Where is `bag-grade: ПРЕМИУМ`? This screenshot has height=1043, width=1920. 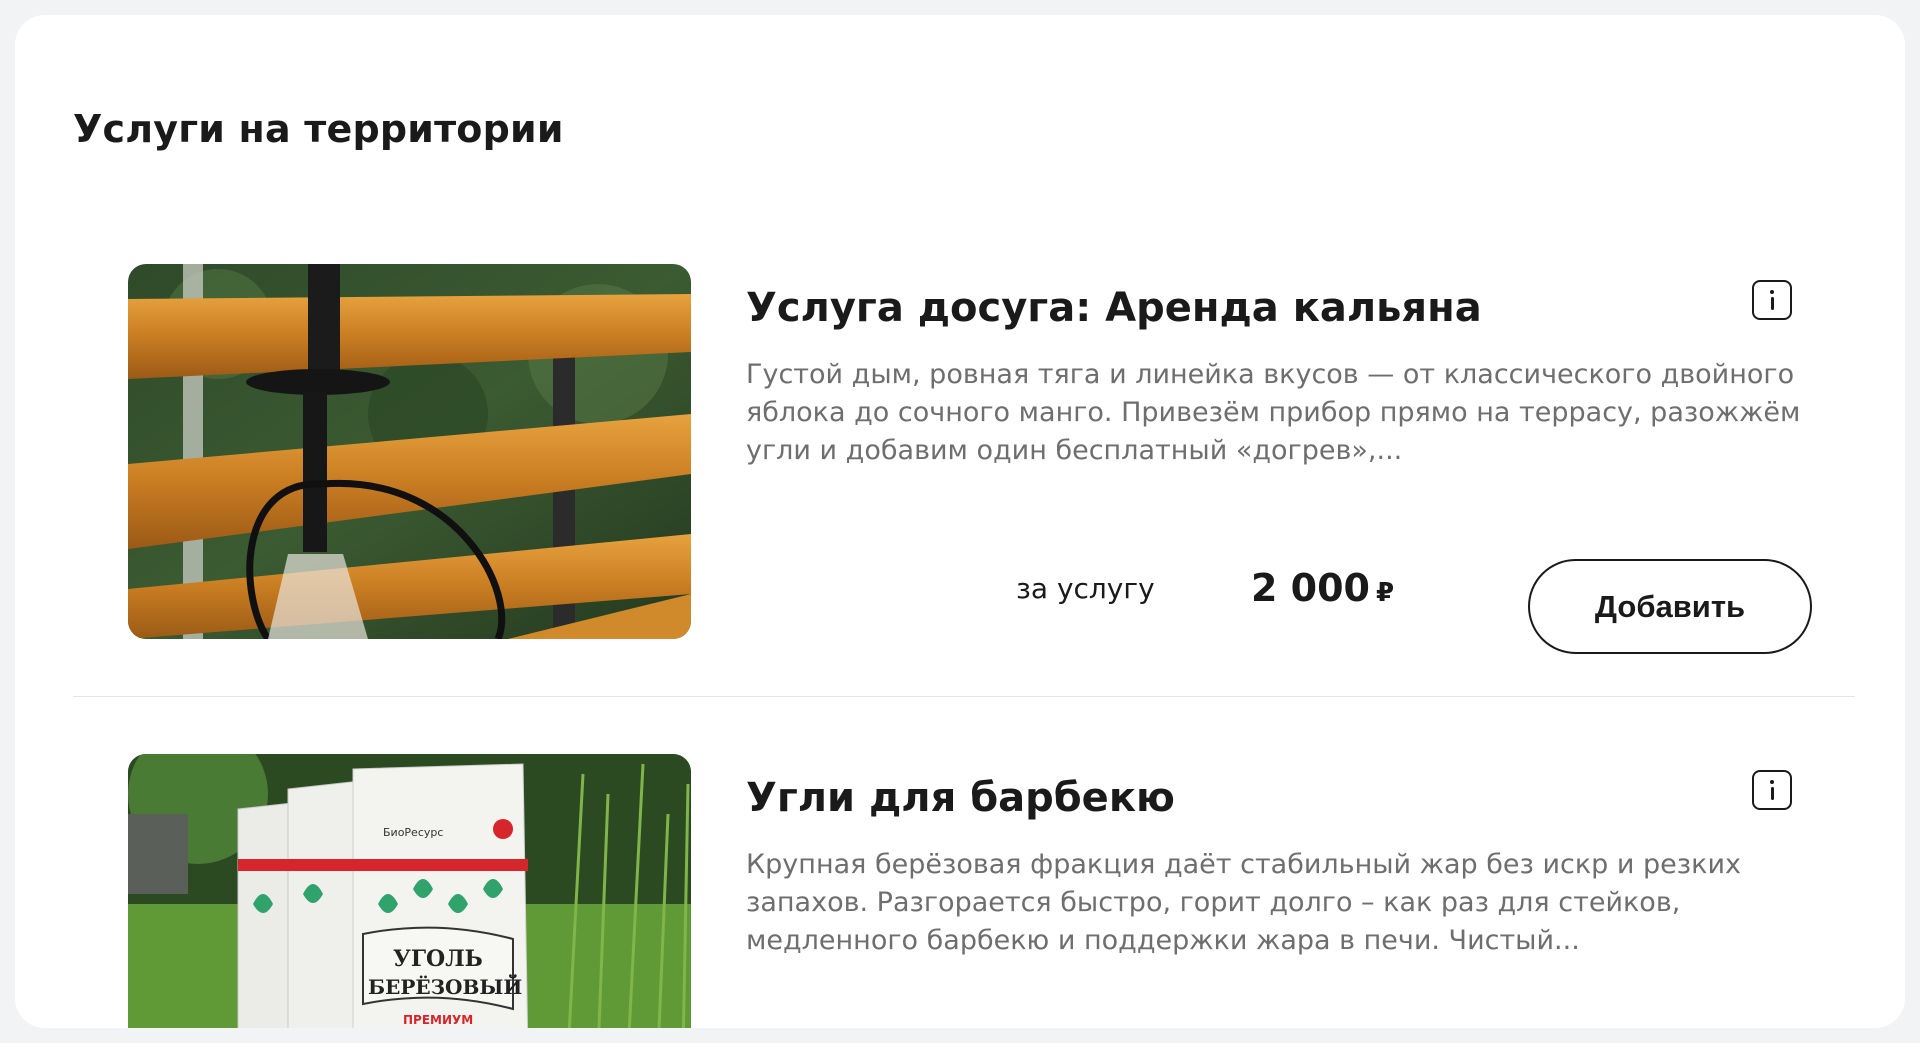
bag-grade: ПРЕМИУМ is located at coordinates (438, 1020).